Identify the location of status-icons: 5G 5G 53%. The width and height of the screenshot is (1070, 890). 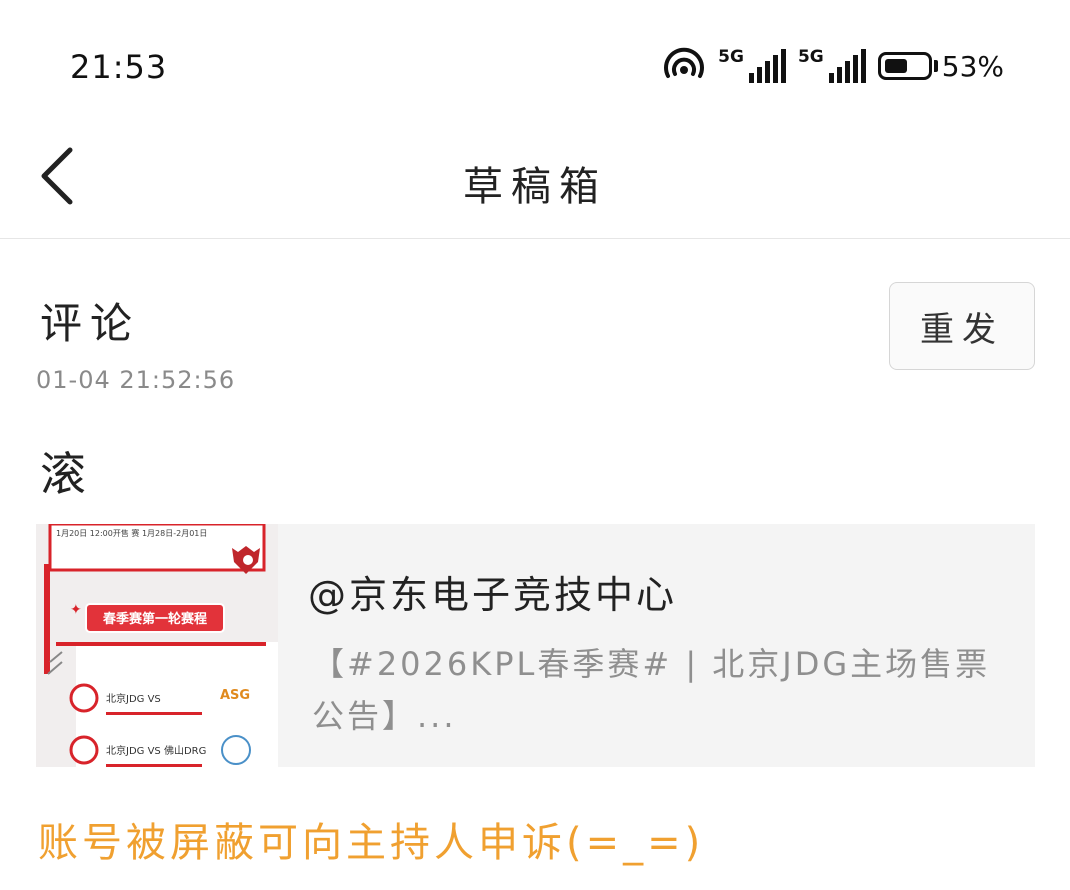
(833, 66).